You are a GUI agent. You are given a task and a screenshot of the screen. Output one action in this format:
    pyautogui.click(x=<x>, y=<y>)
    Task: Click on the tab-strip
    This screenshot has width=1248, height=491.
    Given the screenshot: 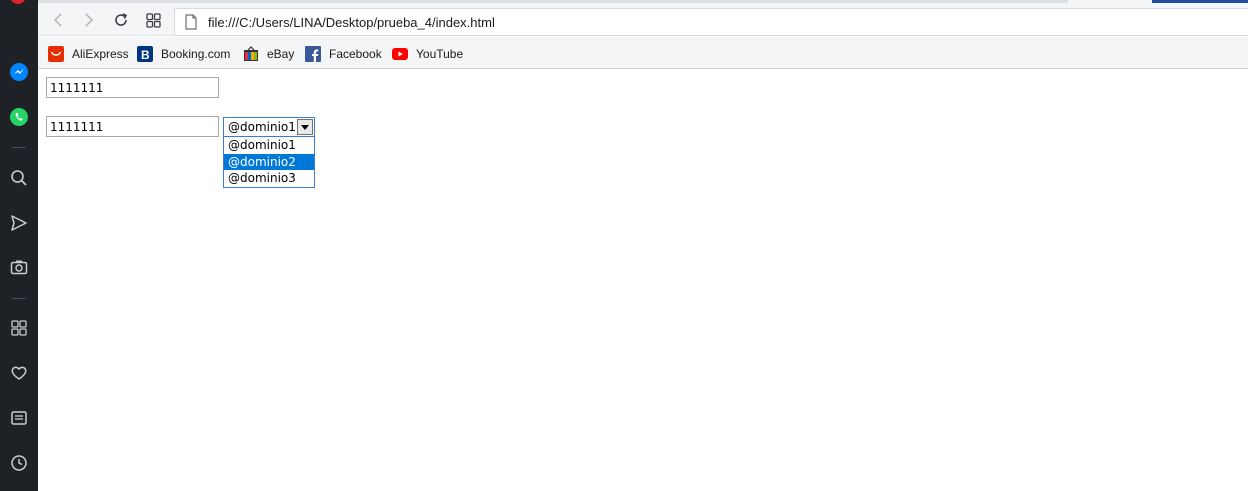 What is the action you would take?
    pyautogui.click(x=553, y=1)
    